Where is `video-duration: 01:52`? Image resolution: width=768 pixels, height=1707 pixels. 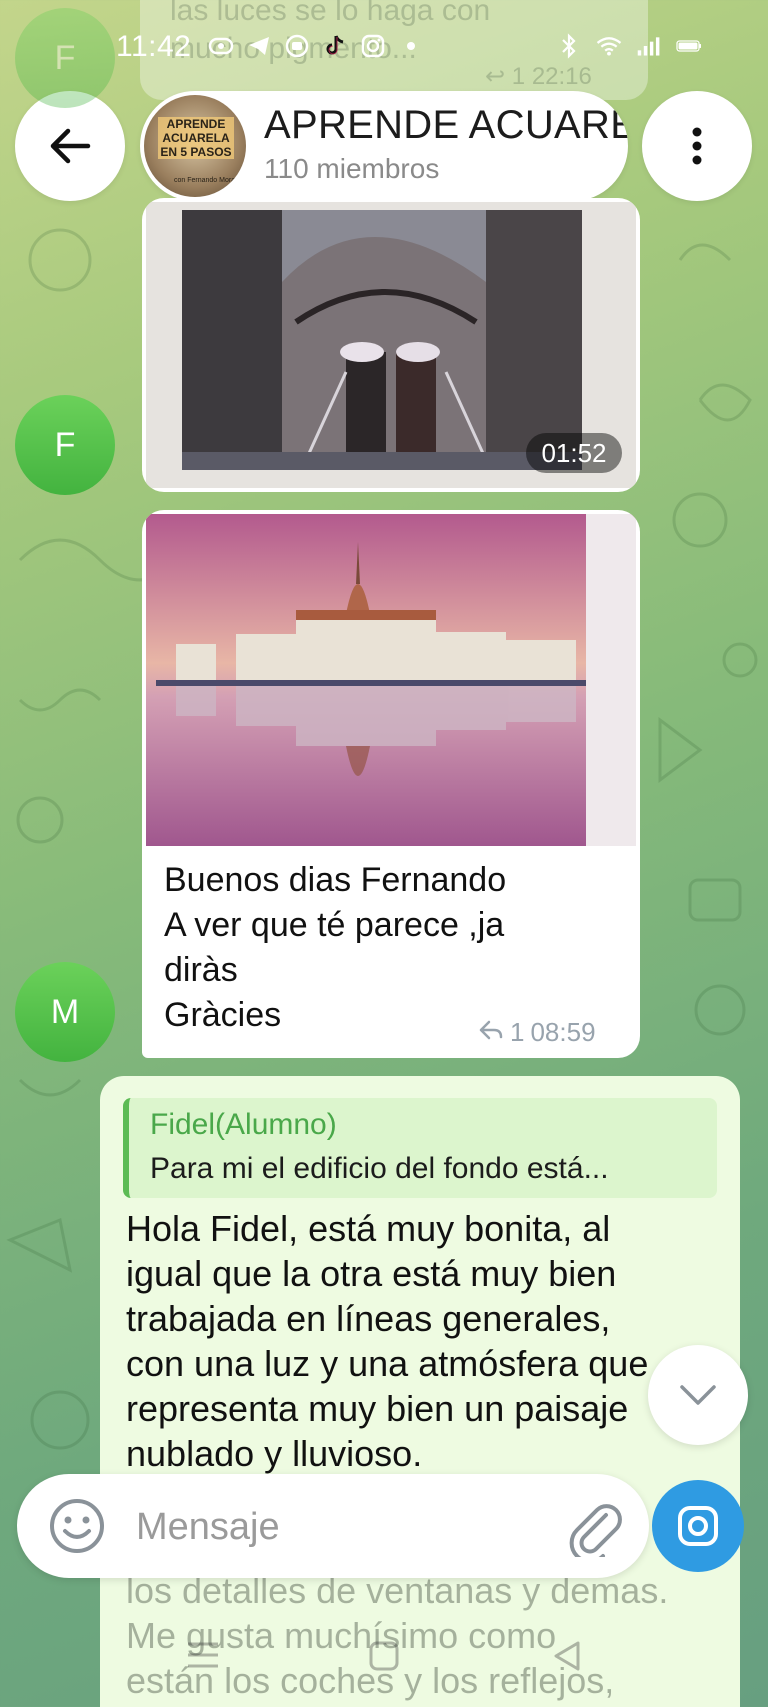 video-duration: 01:52 is located at coordinates (574, 453).